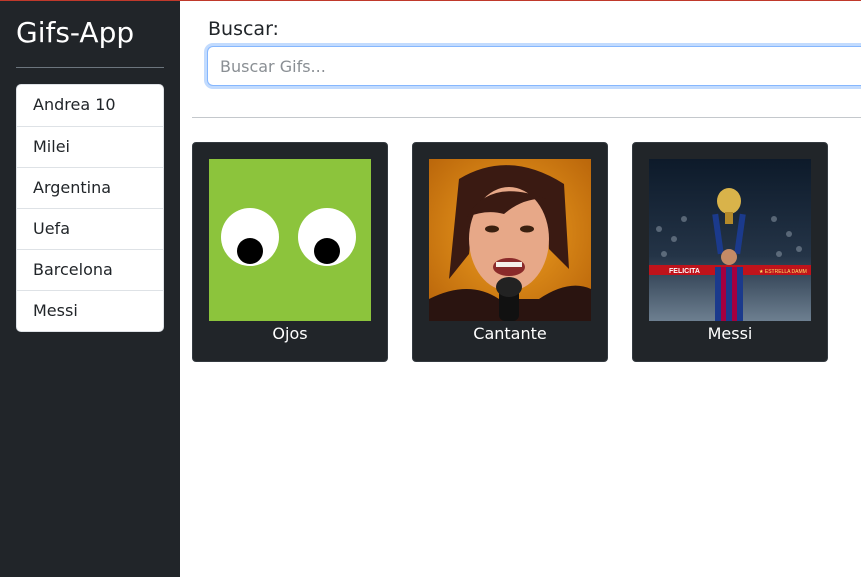 The width and height of the screenshot is (861, 577). Describe the element at coordinates (243, 29) in the screenshot. I see `search-label: Buscar:` at that location.